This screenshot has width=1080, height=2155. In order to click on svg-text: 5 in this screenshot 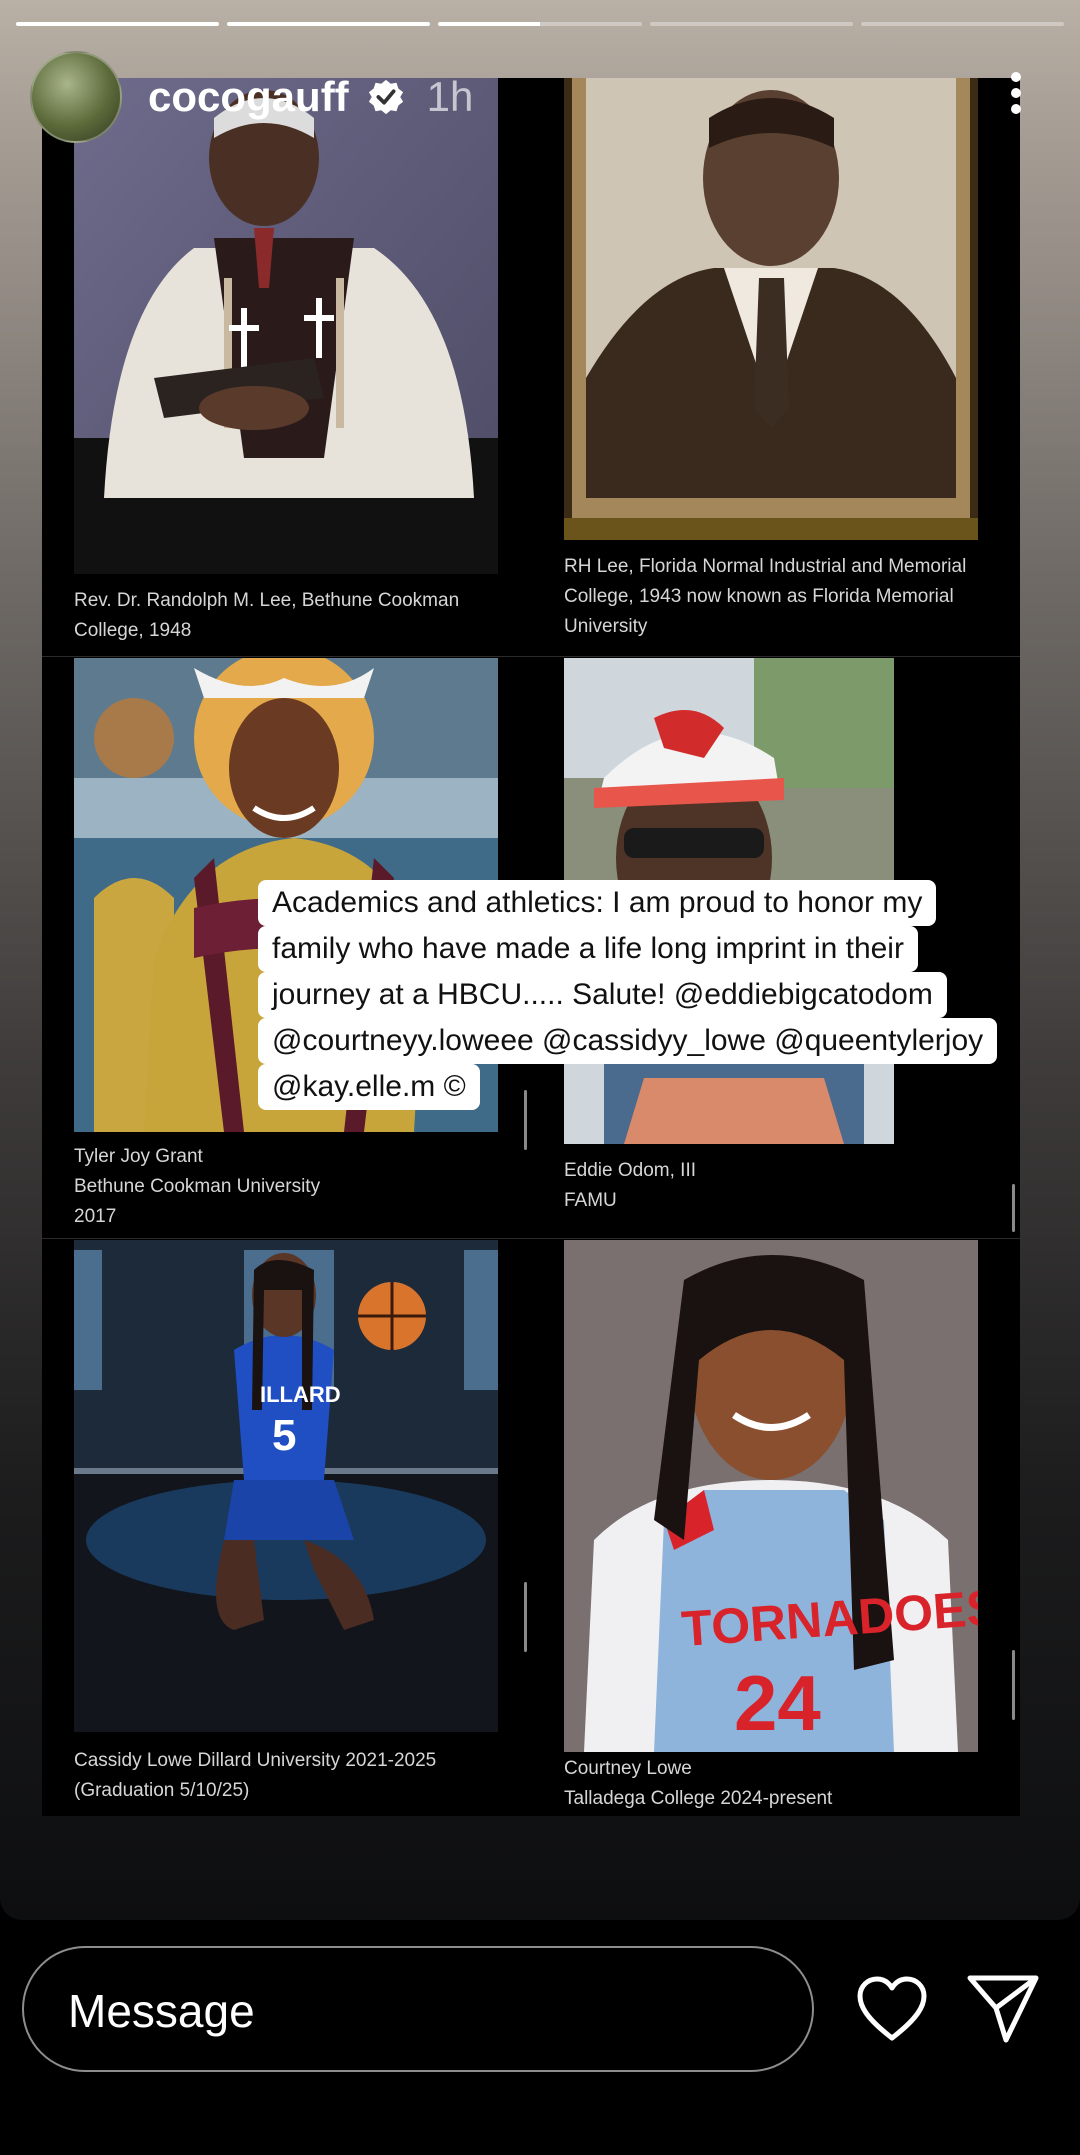, I will do `click(284, 1435)`.